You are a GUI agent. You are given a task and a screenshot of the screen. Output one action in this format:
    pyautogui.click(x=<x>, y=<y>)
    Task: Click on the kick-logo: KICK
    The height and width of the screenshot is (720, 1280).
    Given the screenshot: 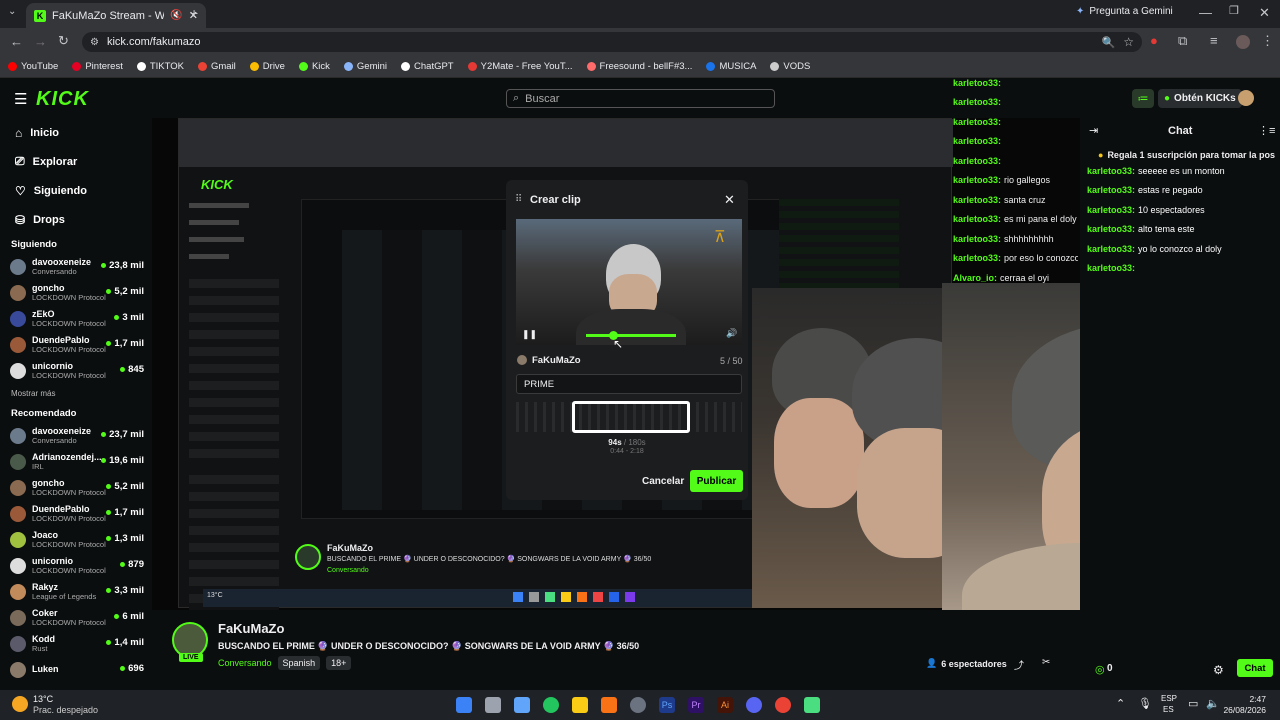 What is the action you would take?
    pyautogui.click(x=62, y=99)
    